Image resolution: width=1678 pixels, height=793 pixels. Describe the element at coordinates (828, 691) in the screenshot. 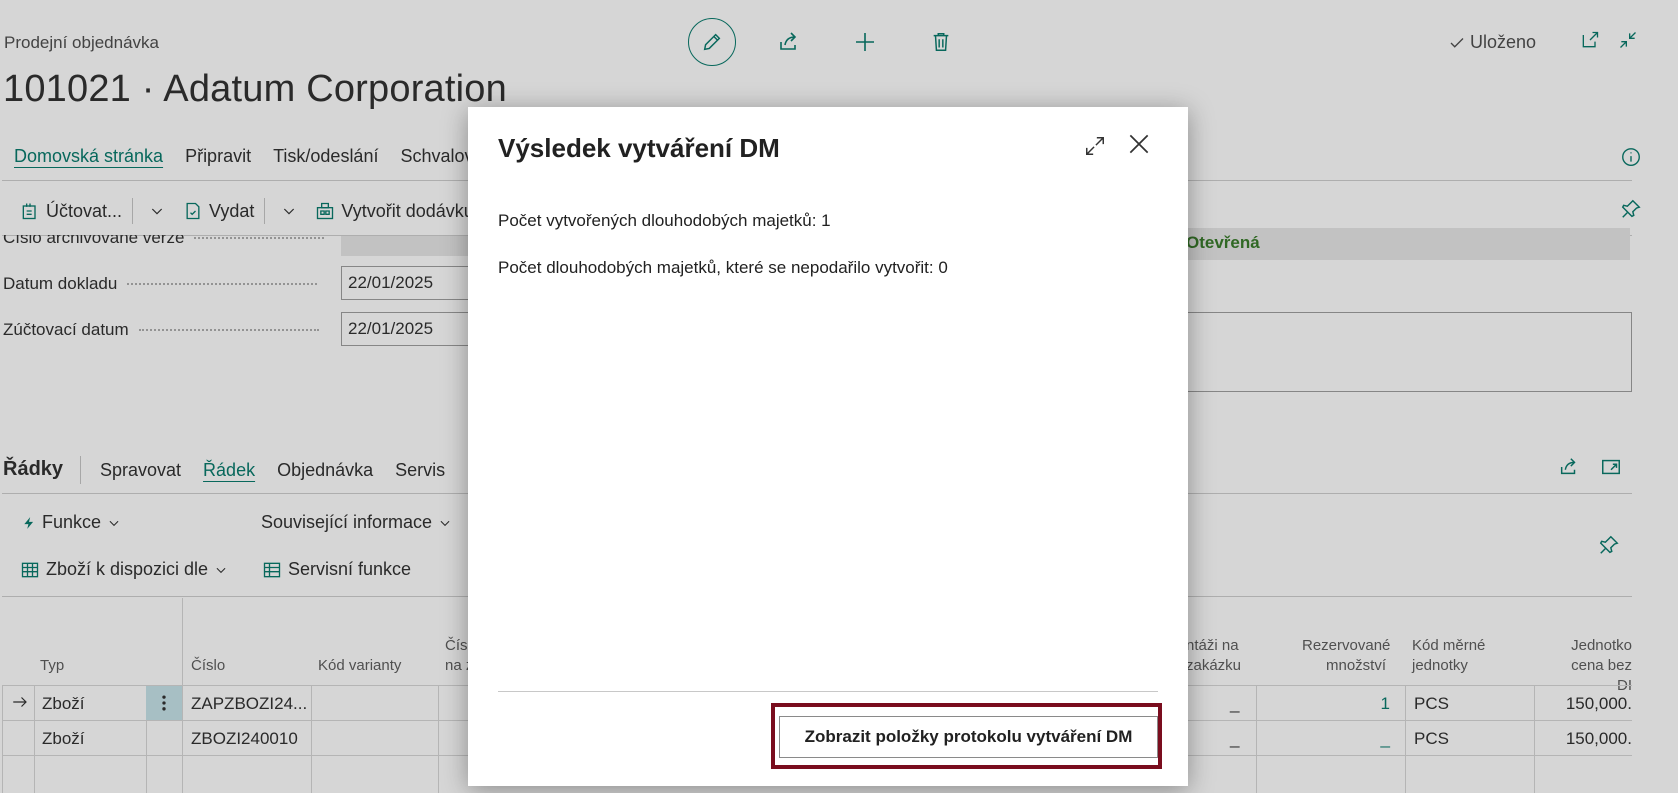

I see `dialog-divider` at that location.